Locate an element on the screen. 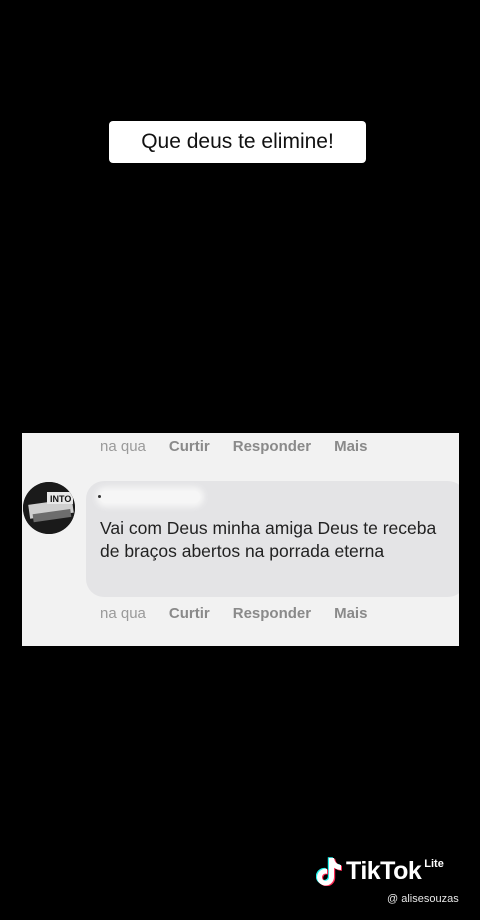 Image resolution: width=480 pixels, height=920 pixels. avatar: INTO is located at coordinates (49, 508).